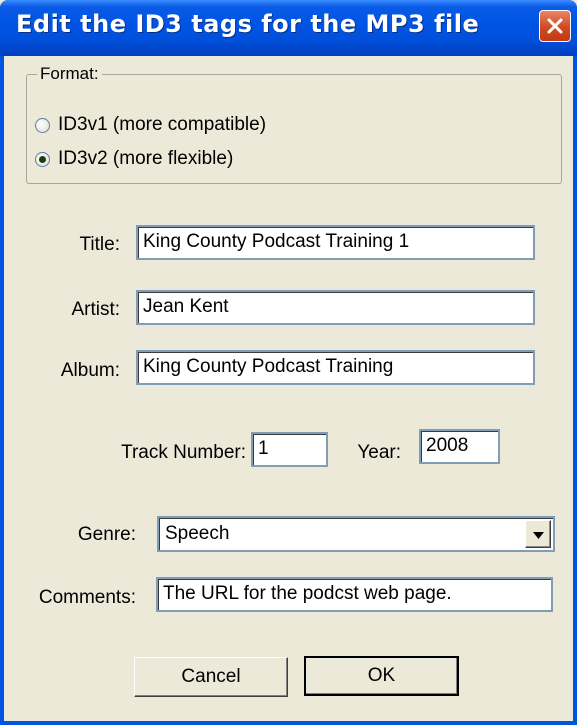 The width and height of the screenshot is (577, 725). I want to click on close-button, so click(555, 26).